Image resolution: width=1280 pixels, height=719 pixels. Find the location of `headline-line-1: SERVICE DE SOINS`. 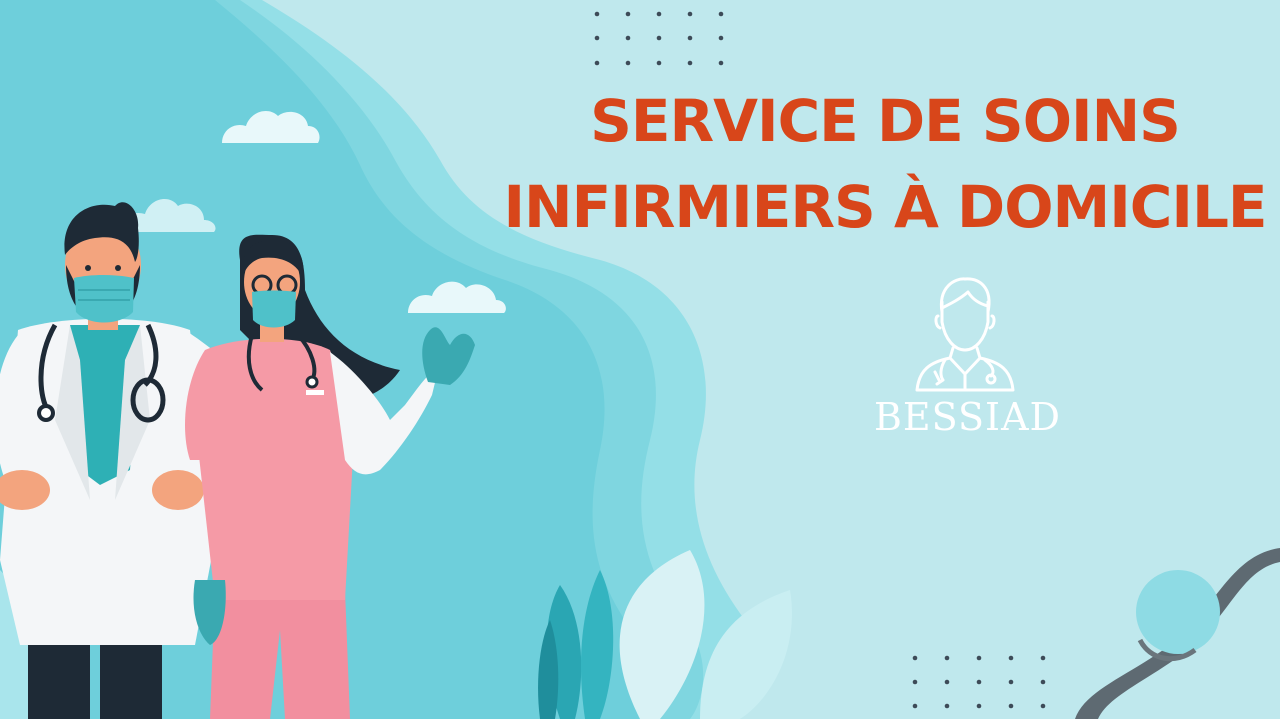

headline-line-1: SERVICE DE SOINS is located at coordinates (885, 121).